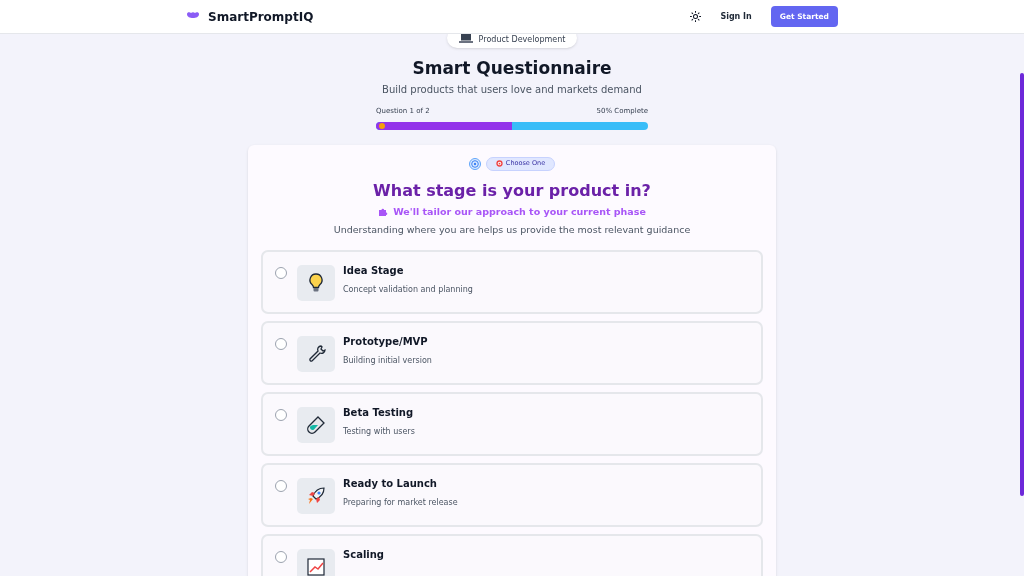 The height and width of the screenshot is (576, 1024). What do you see at coordinates (474, 163) in the screenshot?
I see `target-icon` at bounding box center [474, 163].